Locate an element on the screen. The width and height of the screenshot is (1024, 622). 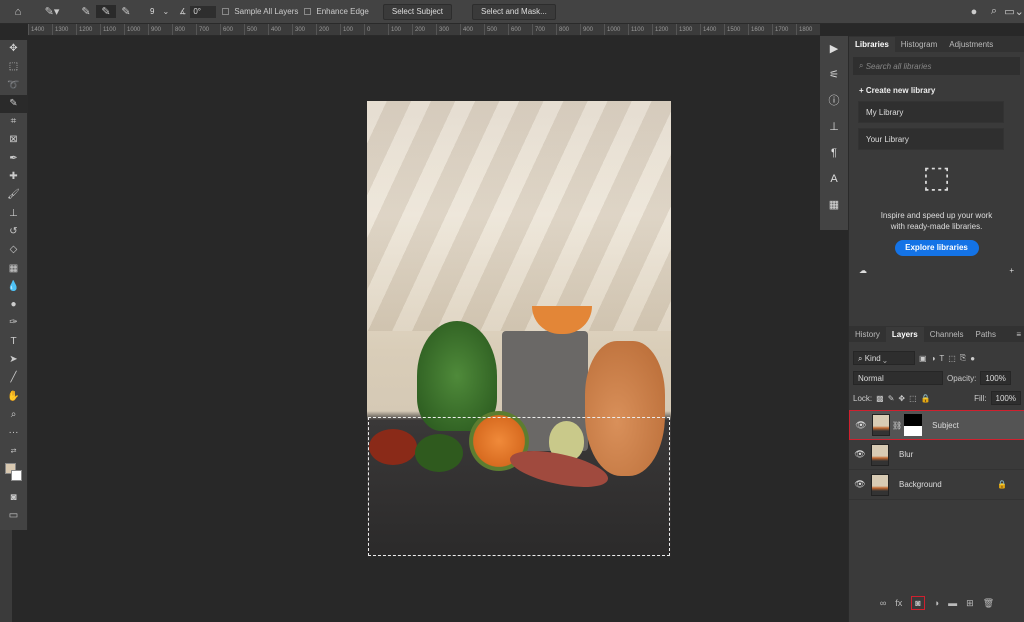
fill-input: 100% is located at coordinates (1005, 398).